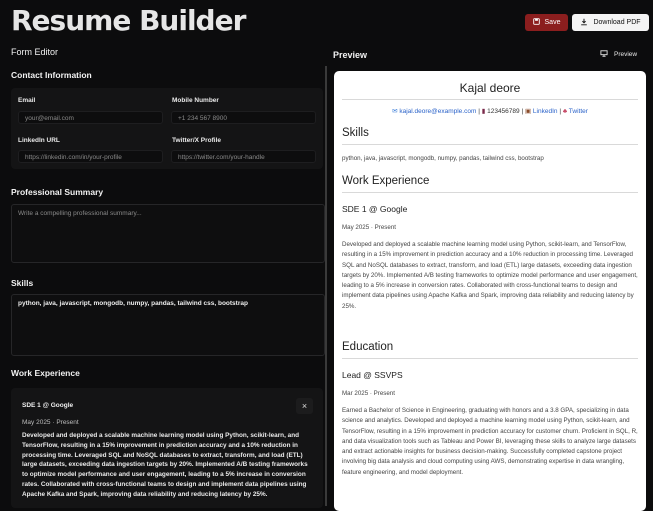  What do you see at coordinates (372, 375) in the screenshot?
I see `preview-edu-title: Lead @ SSVPS` at bounding box center [372, 375].